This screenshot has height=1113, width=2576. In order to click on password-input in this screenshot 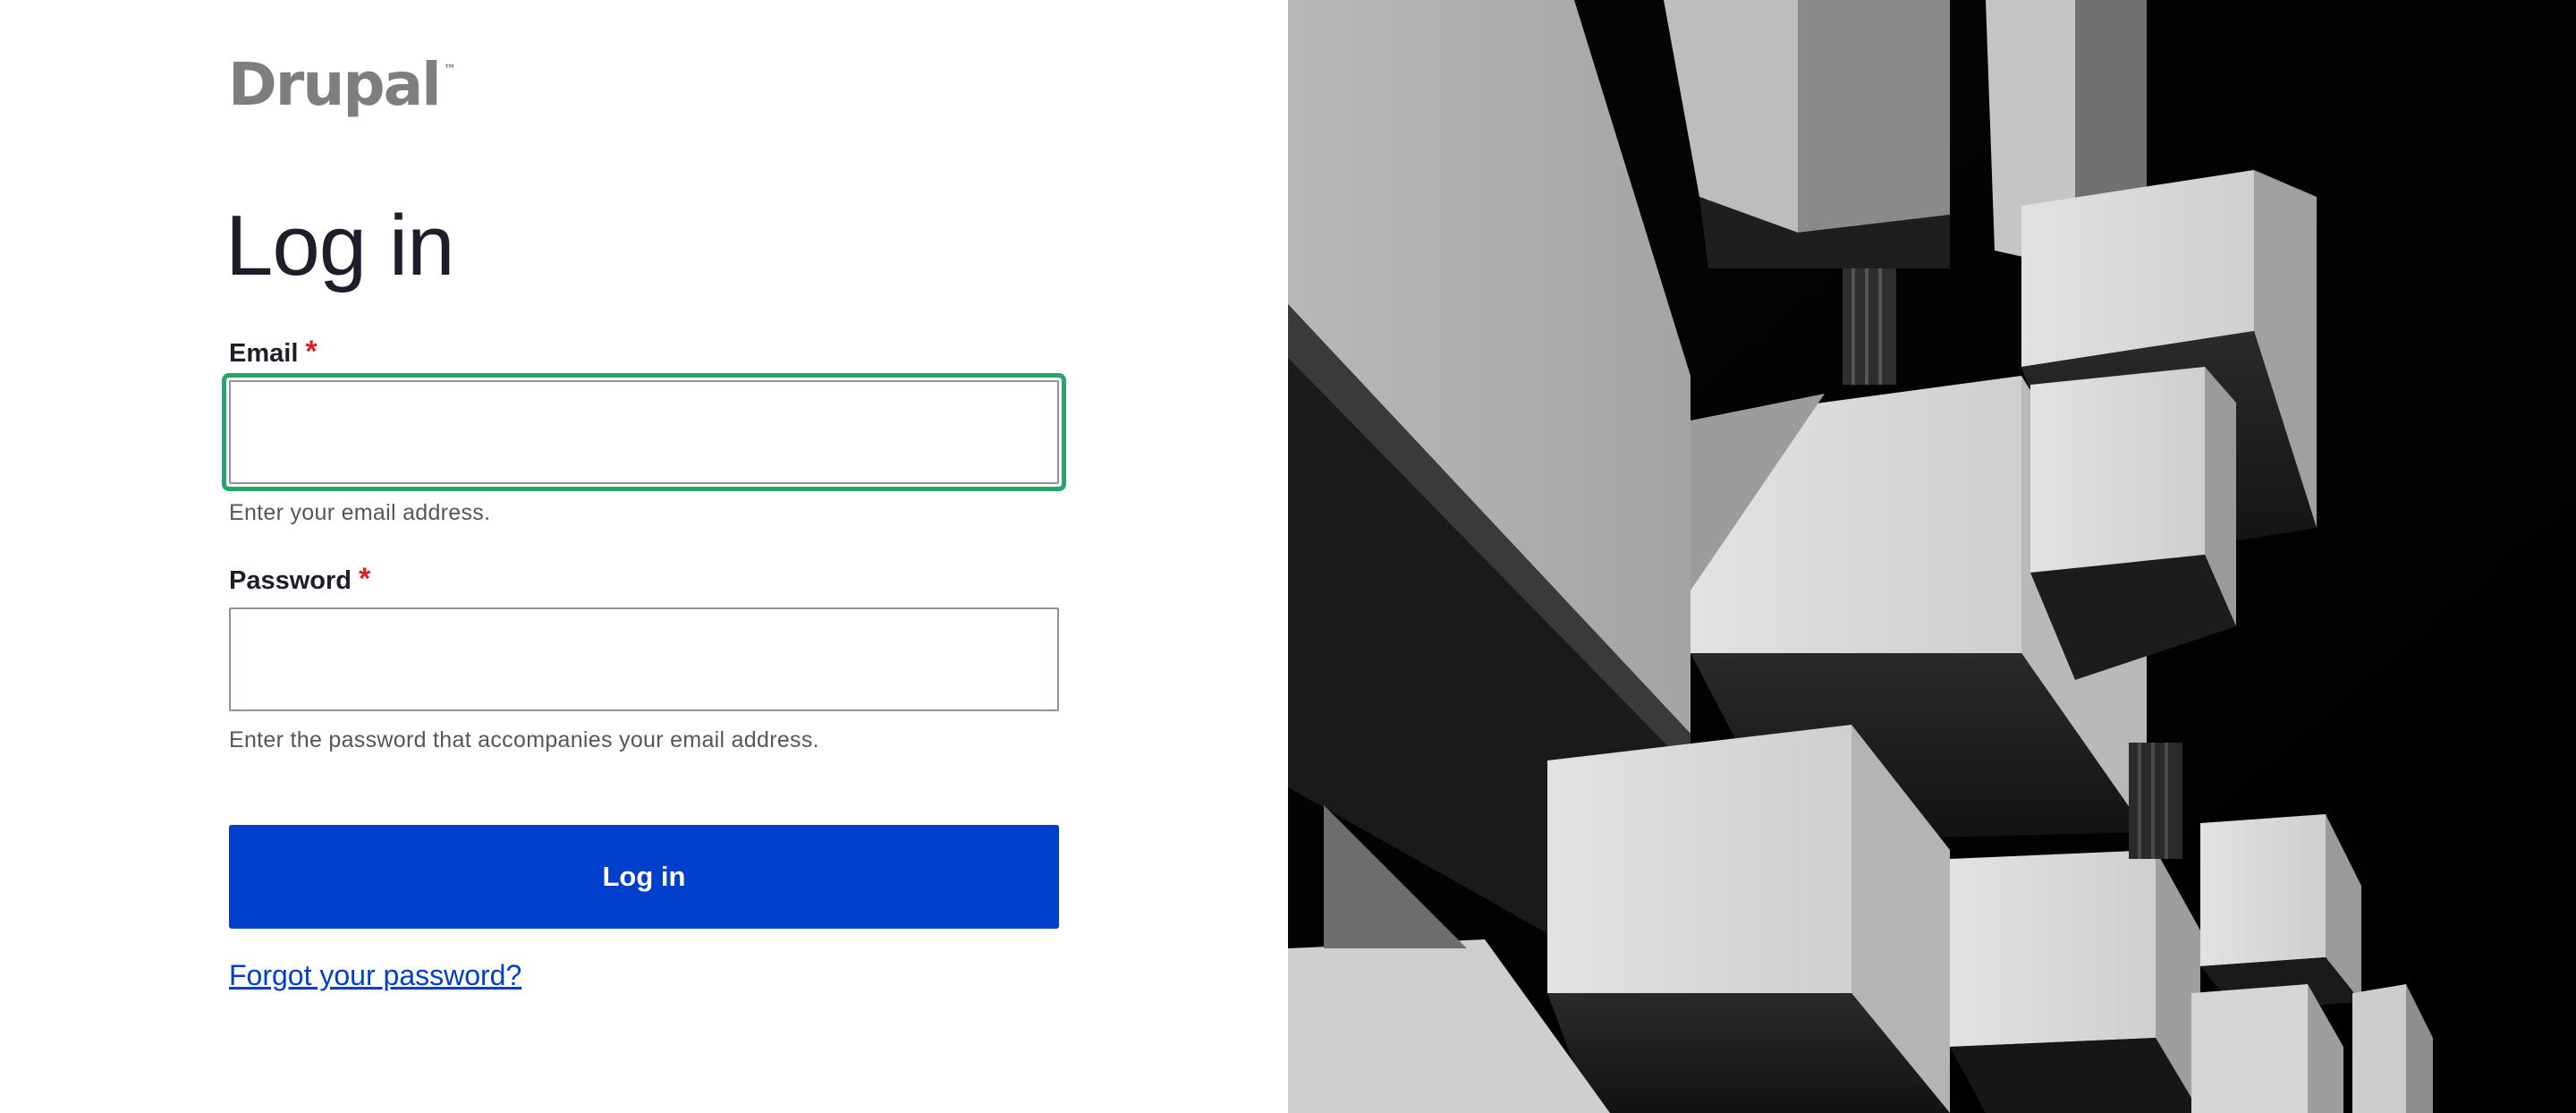, I will do `click(644, 659)`.